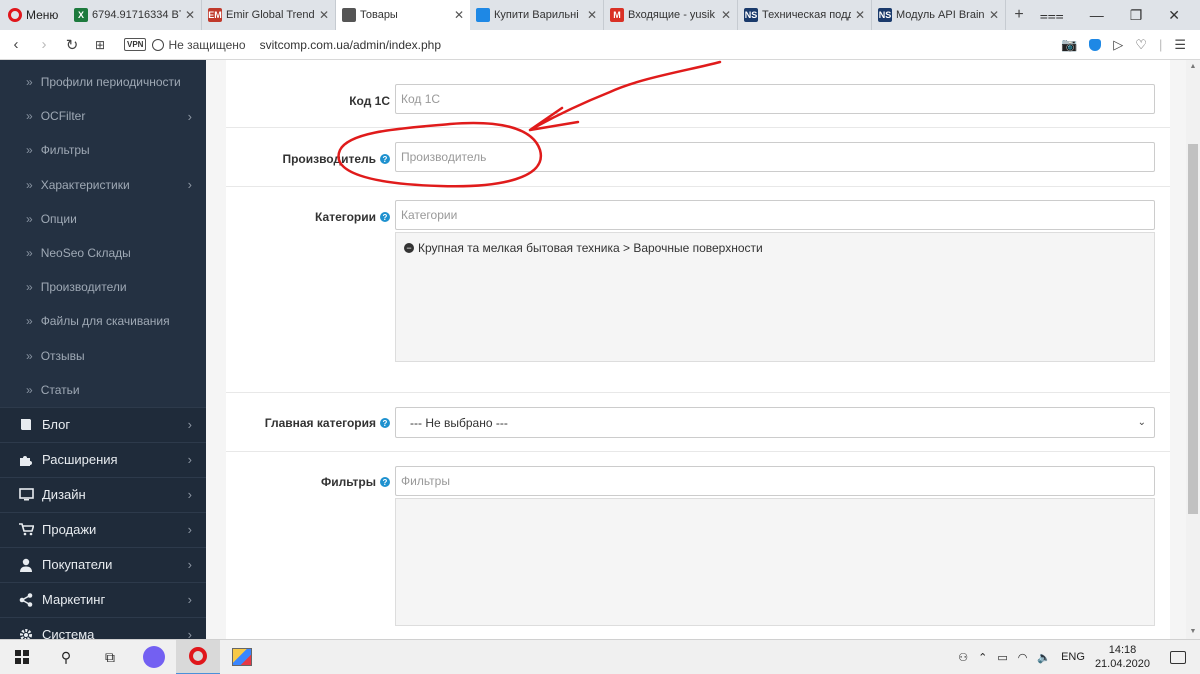 This screenshot has height=674, width=1200. I want to click on sidebar-item: Маркетинг ›, so click(103, 599).